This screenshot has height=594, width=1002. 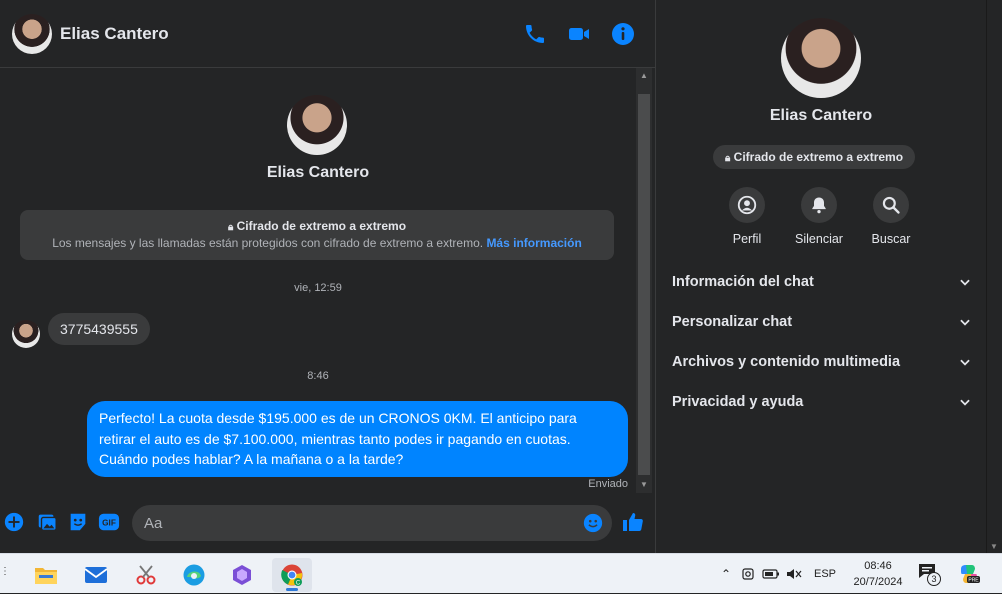 I want to click on volume-muted-icon, so click(x=794, y=574).